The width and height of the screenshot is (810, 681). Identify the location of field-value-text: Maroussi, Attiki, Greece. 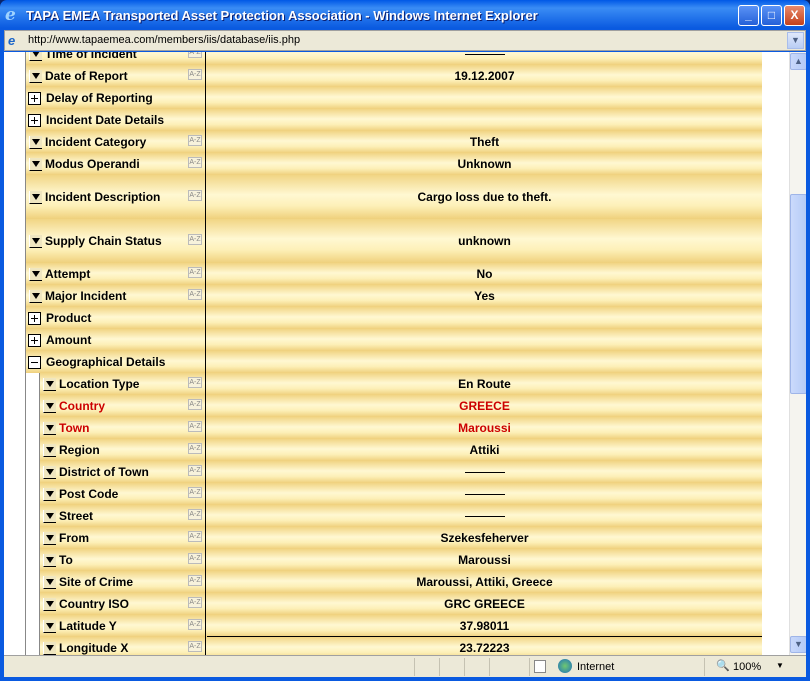
(484, 582).